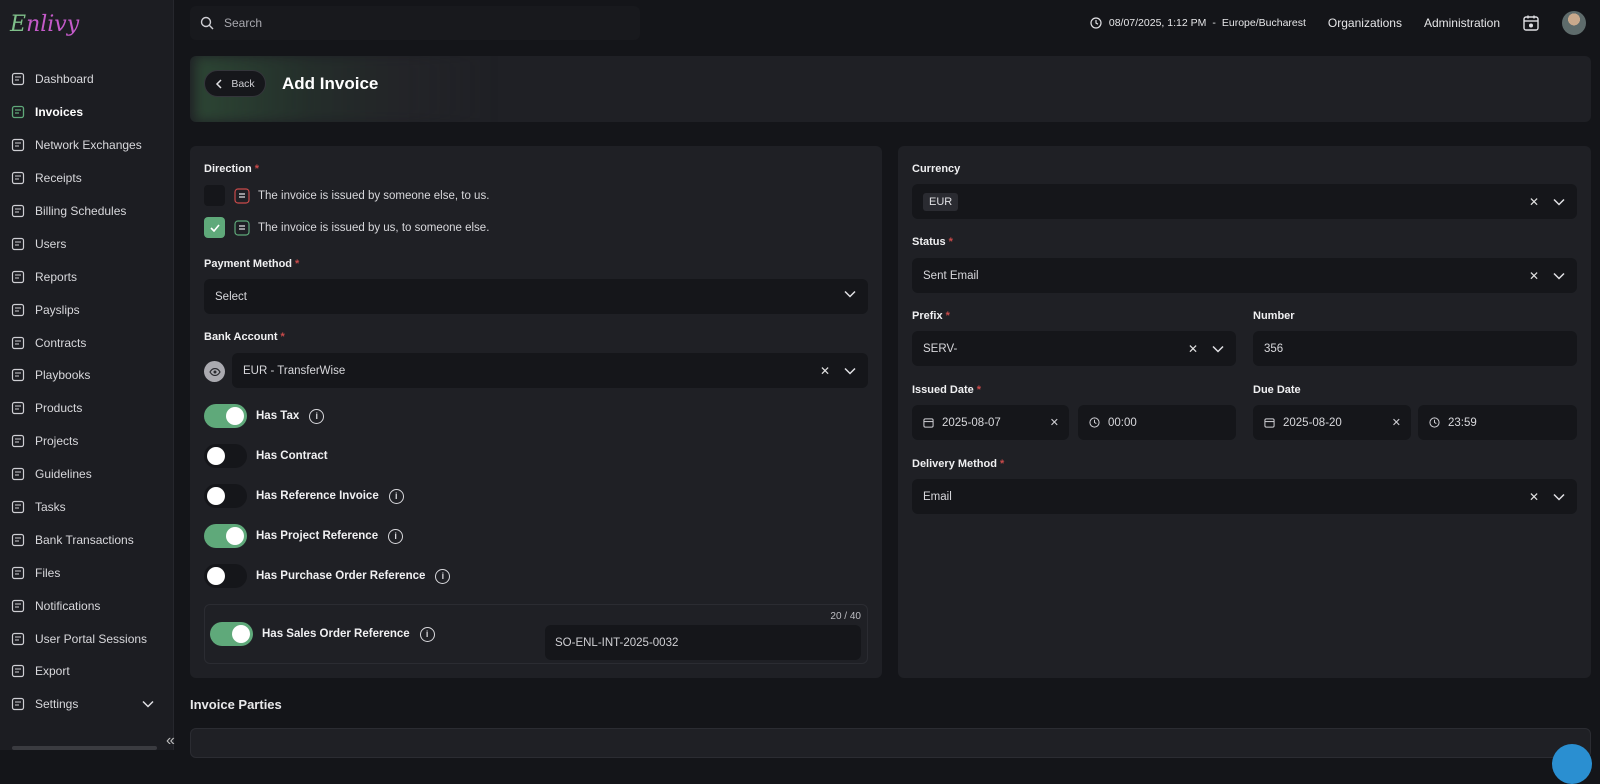 The width and height of the screenshot is (1600, 784). Describe the element at coordinates (87, 474) in the screenshot. I see `sidebar-item-guidelines: Guidelines` at that location.